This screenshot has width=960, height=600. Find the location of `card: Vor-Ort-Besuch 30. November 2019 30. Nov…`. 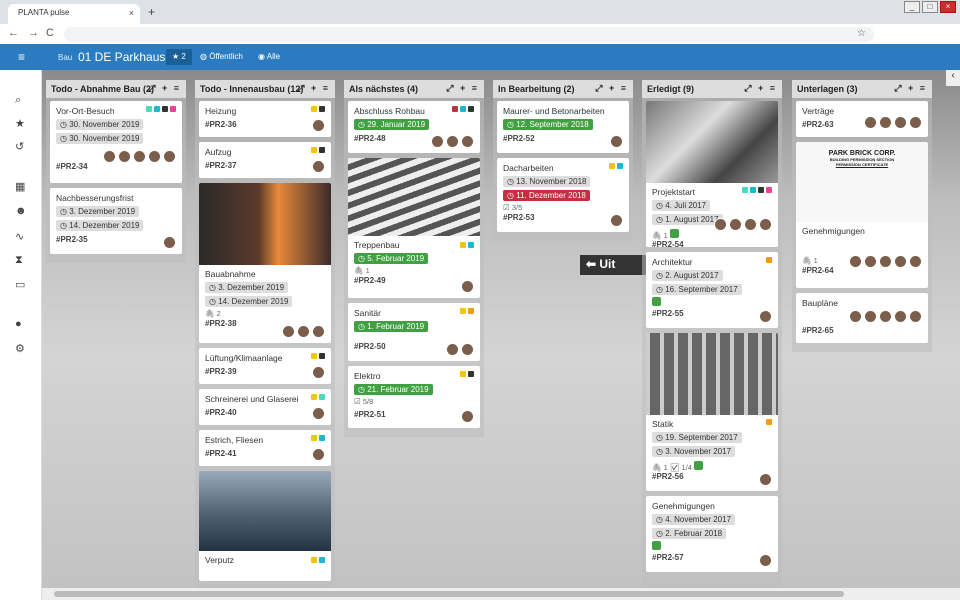

card: Vor-Ort-Besuch 30. November 2019 30. Nov… is located at coordinates (116, 142).